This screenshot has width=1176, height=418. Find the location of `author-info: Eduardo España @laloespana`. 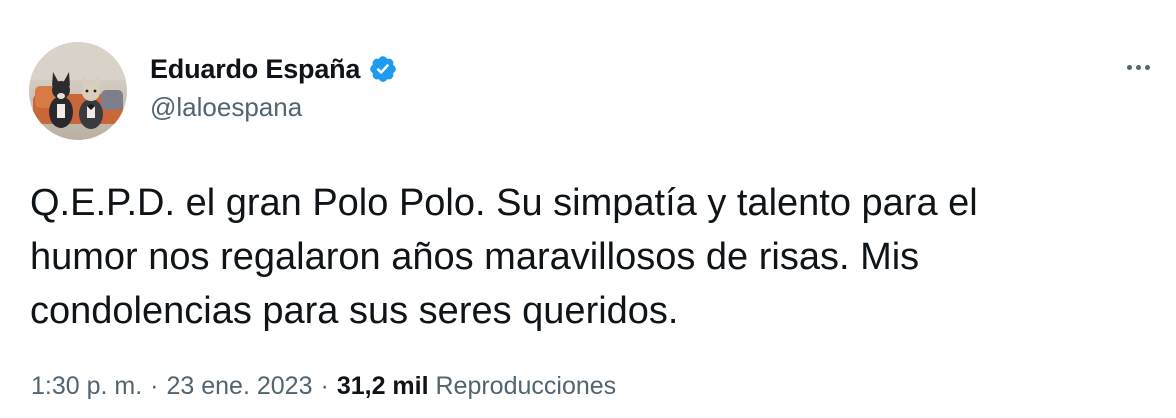

author-info: Eduardo España @laloespana is located at coordinates (274, 86).